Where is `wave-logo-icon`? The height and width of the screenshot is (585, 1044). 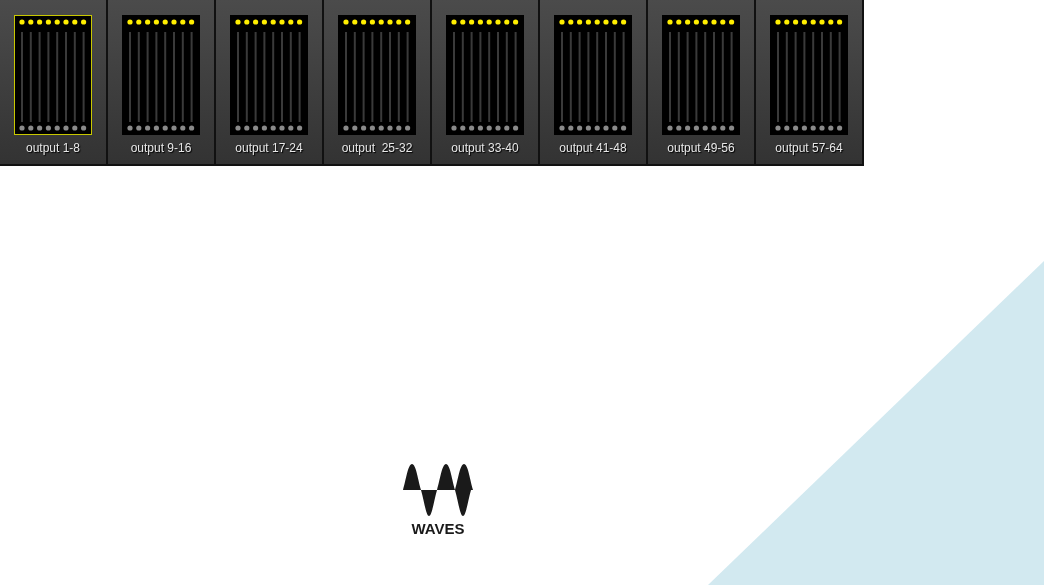 wave-logo-icon is located at coordinates (438, 490).